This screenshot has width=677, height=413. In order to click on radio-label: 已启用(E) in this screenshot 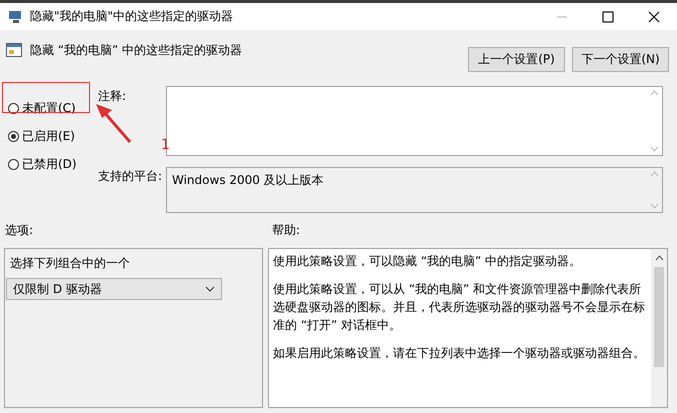, I will do `click(48, 136)`.